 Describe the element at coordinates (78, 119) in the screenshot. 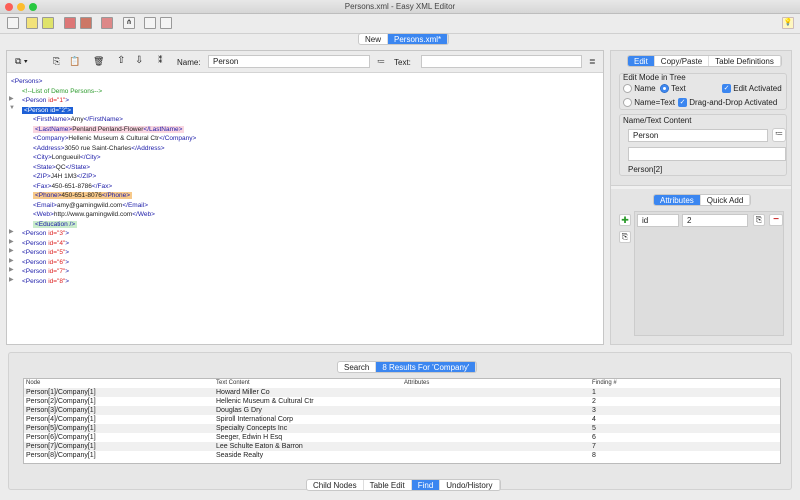

I see `tree-node: <FirstName>Amy</FirstName>` at that location.